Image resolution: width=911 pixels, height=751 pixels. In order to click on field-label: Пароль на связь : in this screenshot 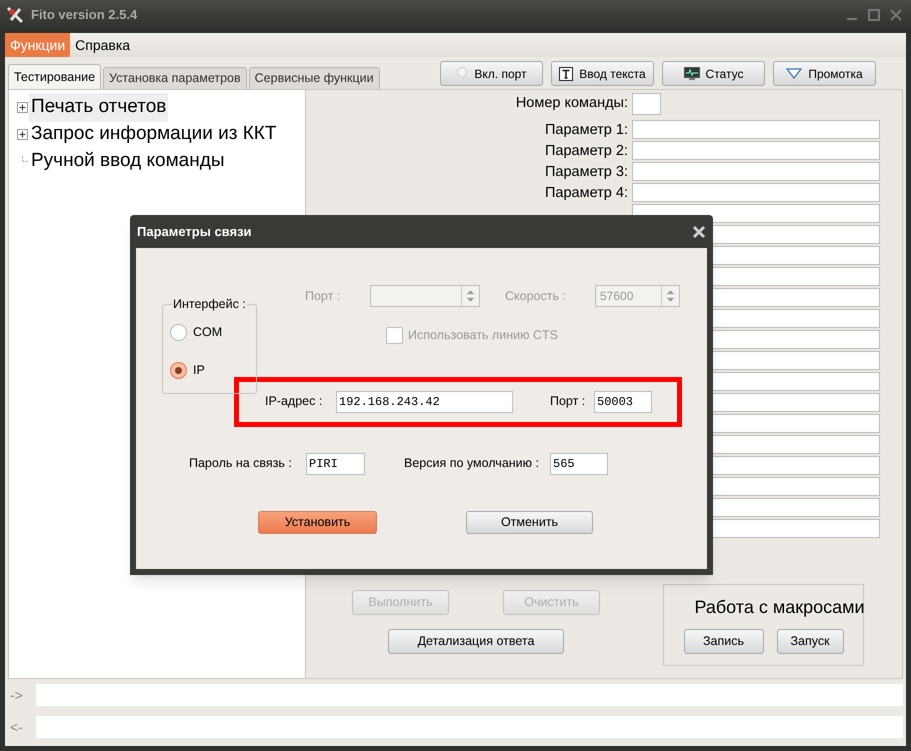, I will do `click(241, 463)`.